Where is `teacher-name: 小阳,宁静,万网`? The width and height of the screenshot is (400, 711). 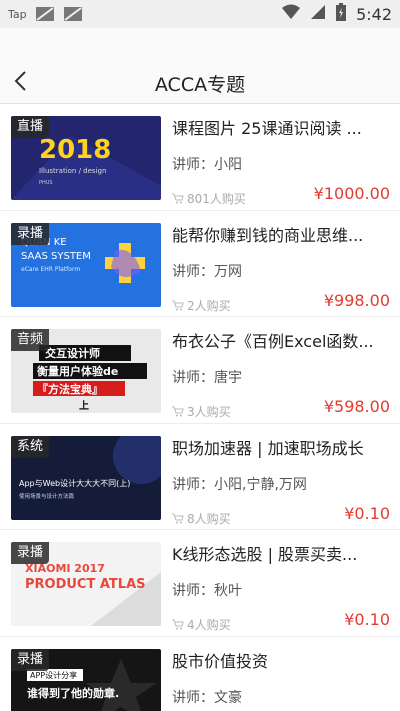
teacher-name: 小阳,宁静,万网 is located at coordinates (260, 484).